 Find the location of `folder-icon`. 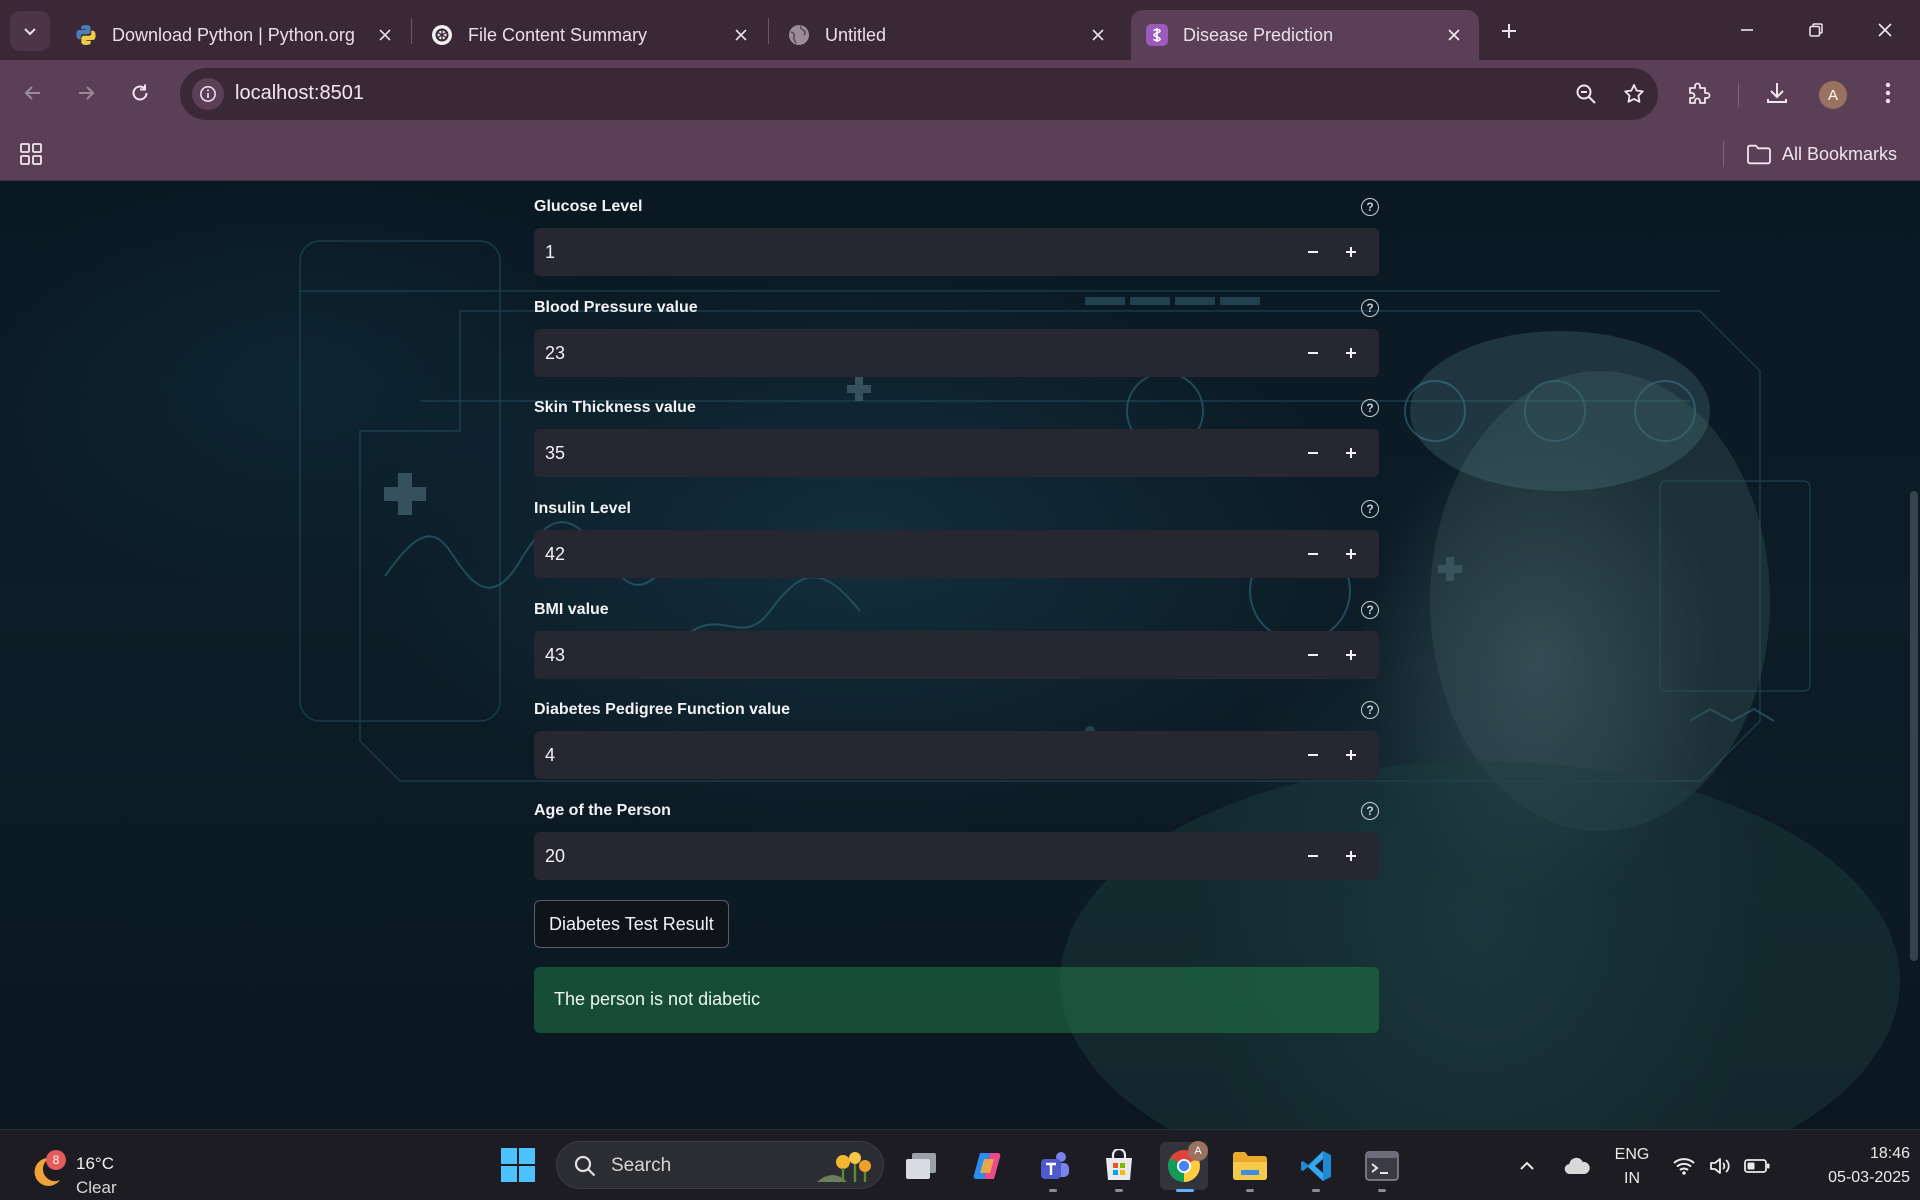

folder-icon is located at coordinates (1250, 1166).